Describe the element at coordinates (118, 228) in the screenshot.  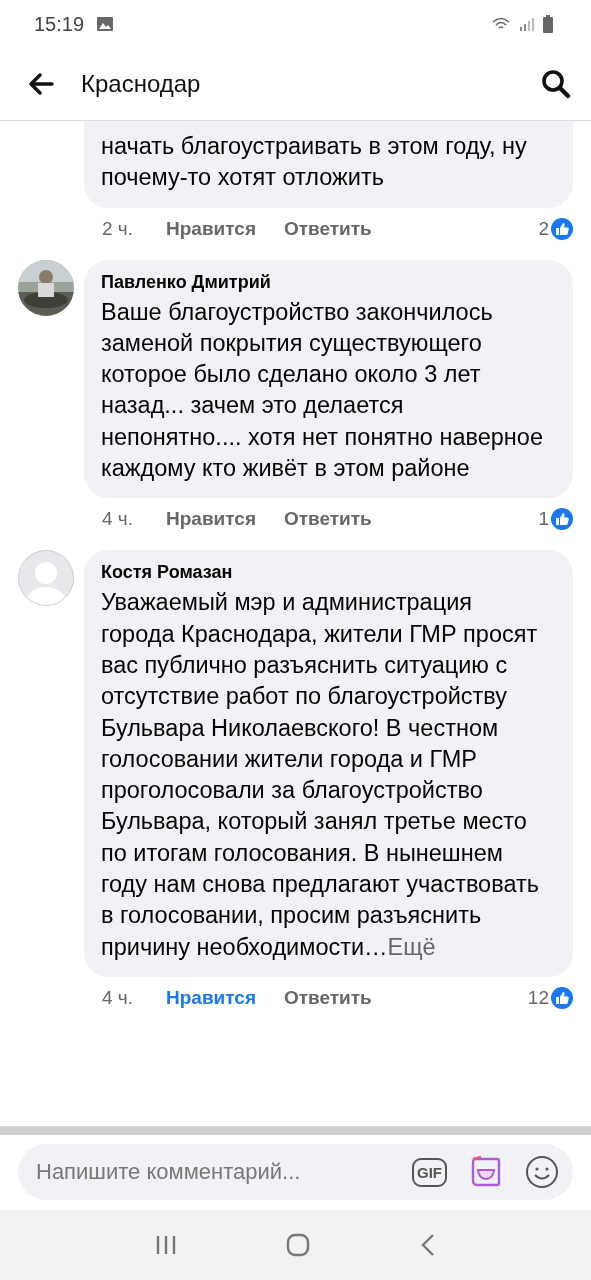
I see `comment-time: 2 ч.` at that location.